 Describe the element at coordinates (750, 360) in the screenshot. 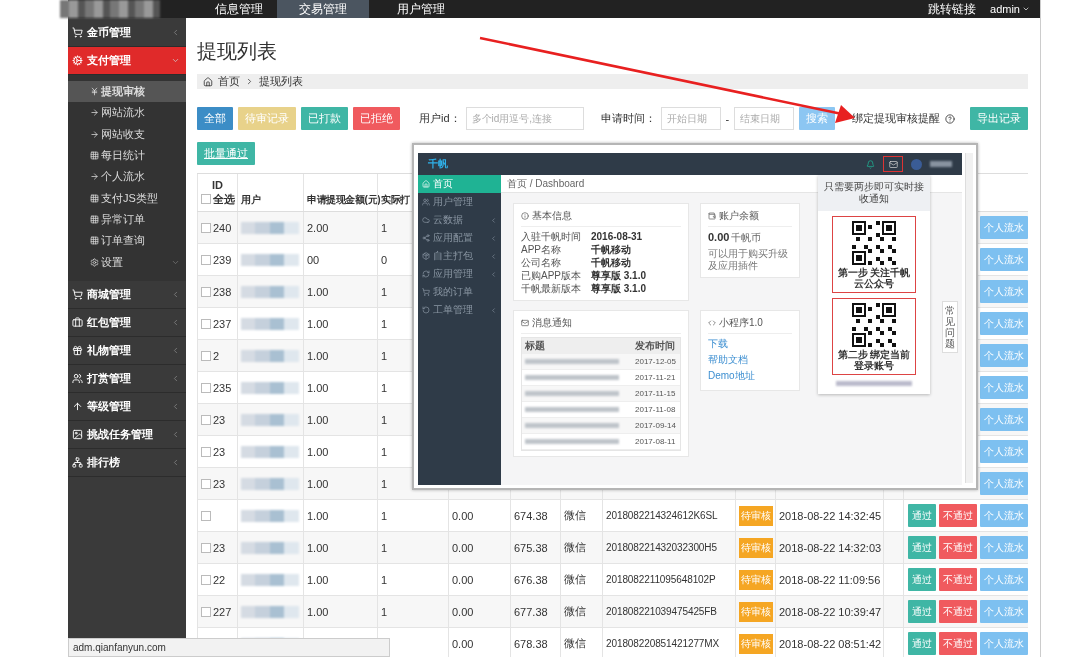

I see `link: 帮助文档` at that location.